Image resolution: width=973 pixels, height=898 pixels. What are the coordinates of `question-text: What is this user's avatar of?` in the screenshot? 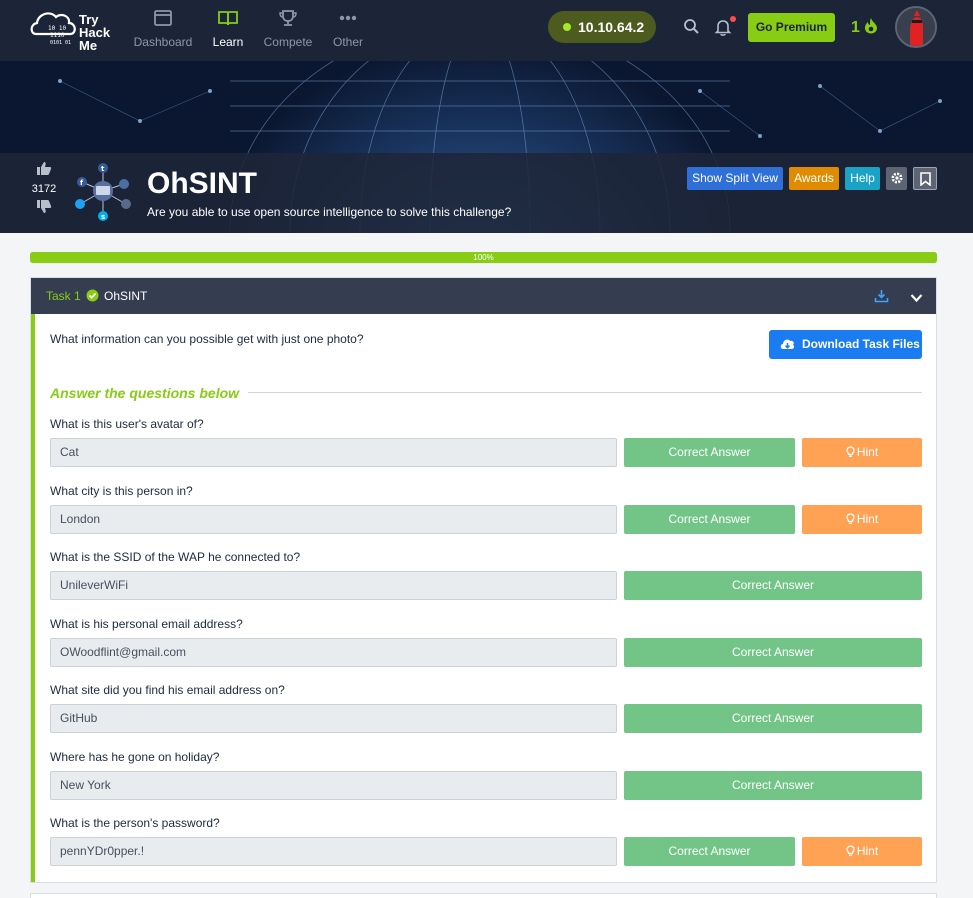 It's located at (127, 424).